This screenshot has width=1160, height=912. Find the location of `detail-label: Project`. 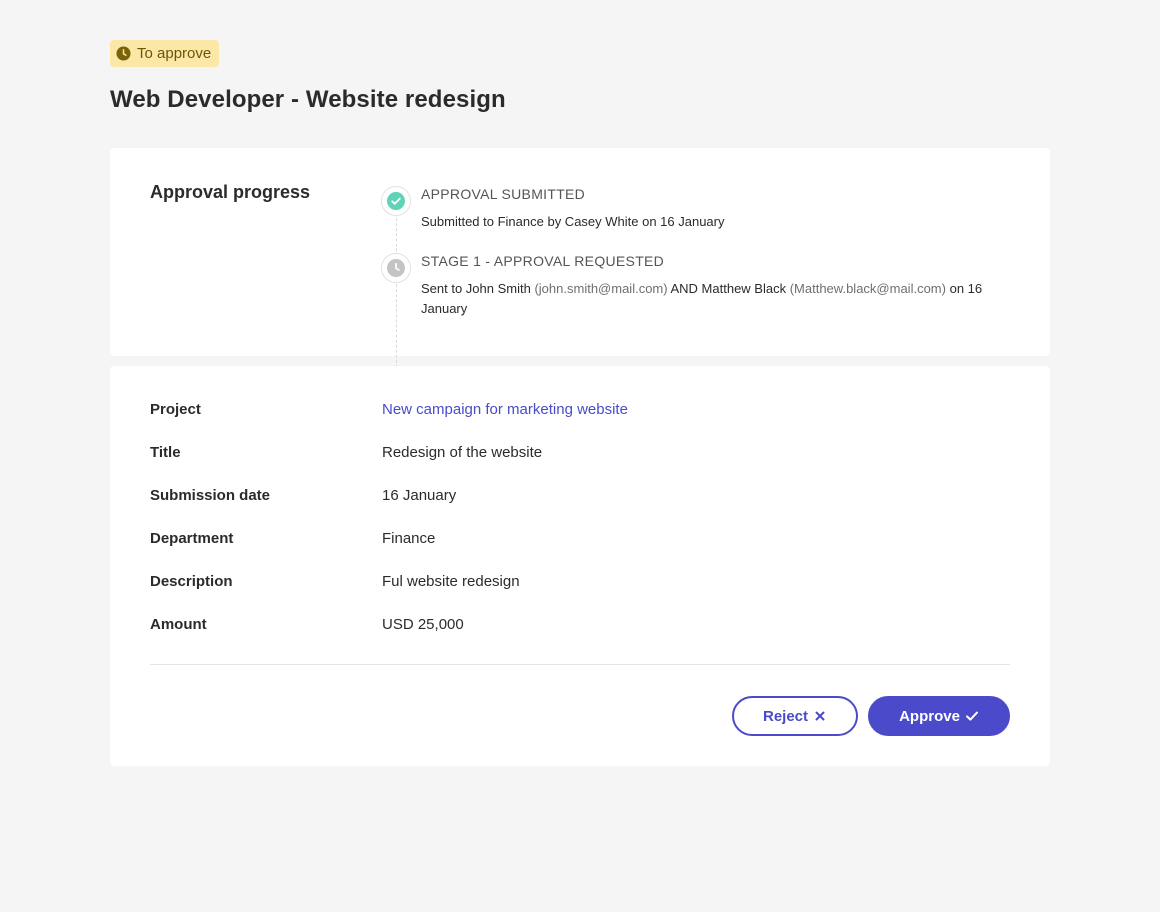

detail-label: Project is located at coordinates (175, 409).